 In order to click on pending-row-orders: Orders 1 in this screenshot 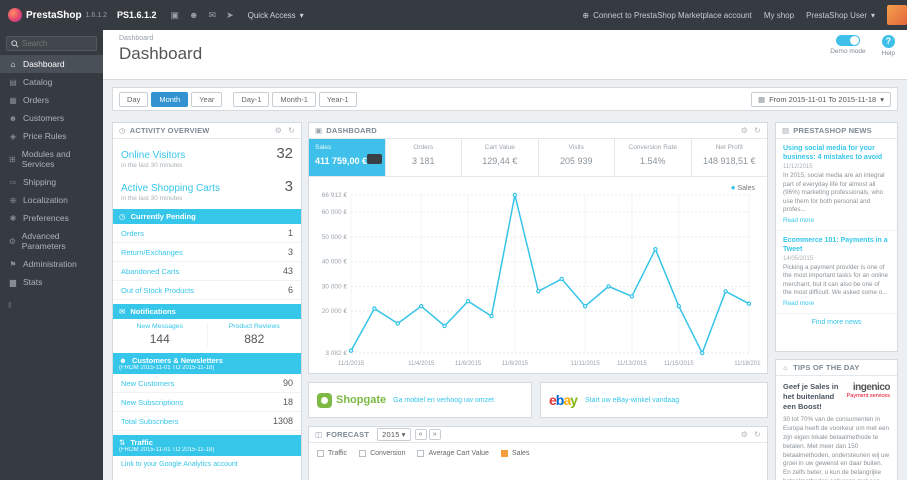, I will do `click(207, 233)`.